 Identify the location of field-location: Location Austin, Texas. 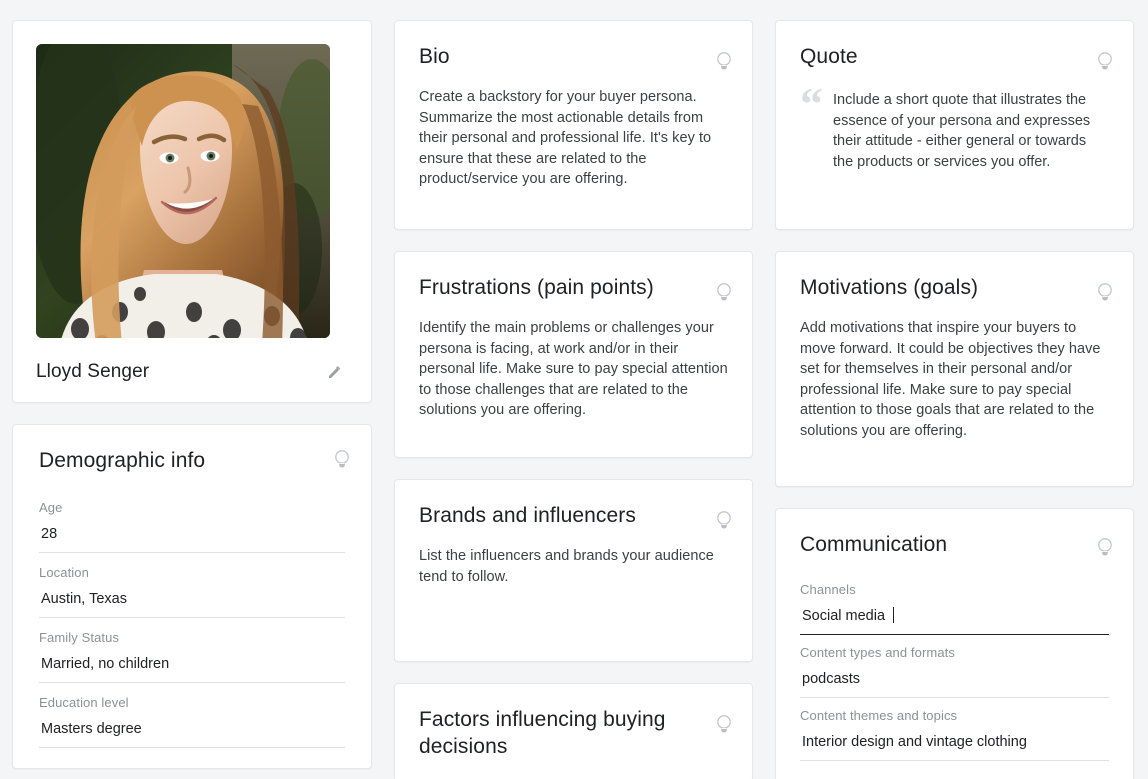
(192, 586).